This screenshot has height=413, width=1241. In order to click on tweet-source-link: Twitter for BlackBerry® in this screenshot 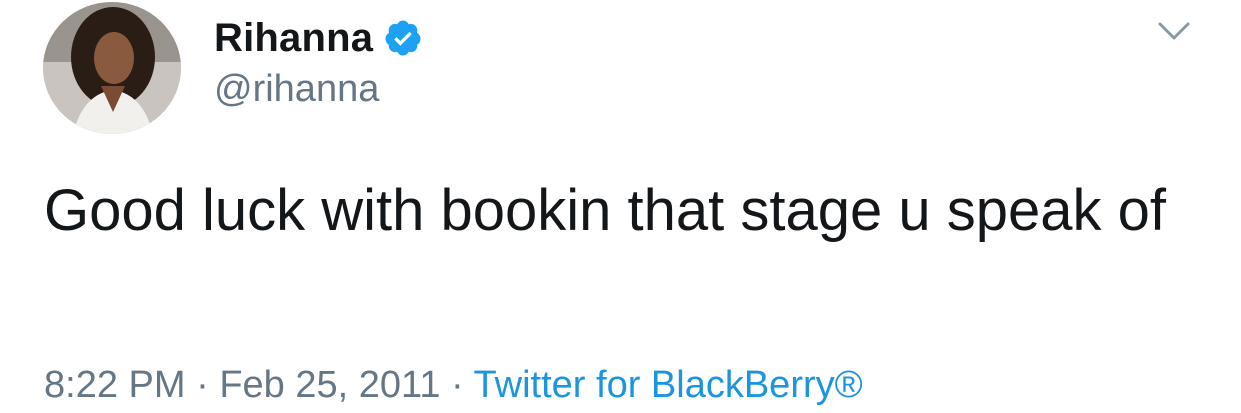, I will do `click(668, 385)`.